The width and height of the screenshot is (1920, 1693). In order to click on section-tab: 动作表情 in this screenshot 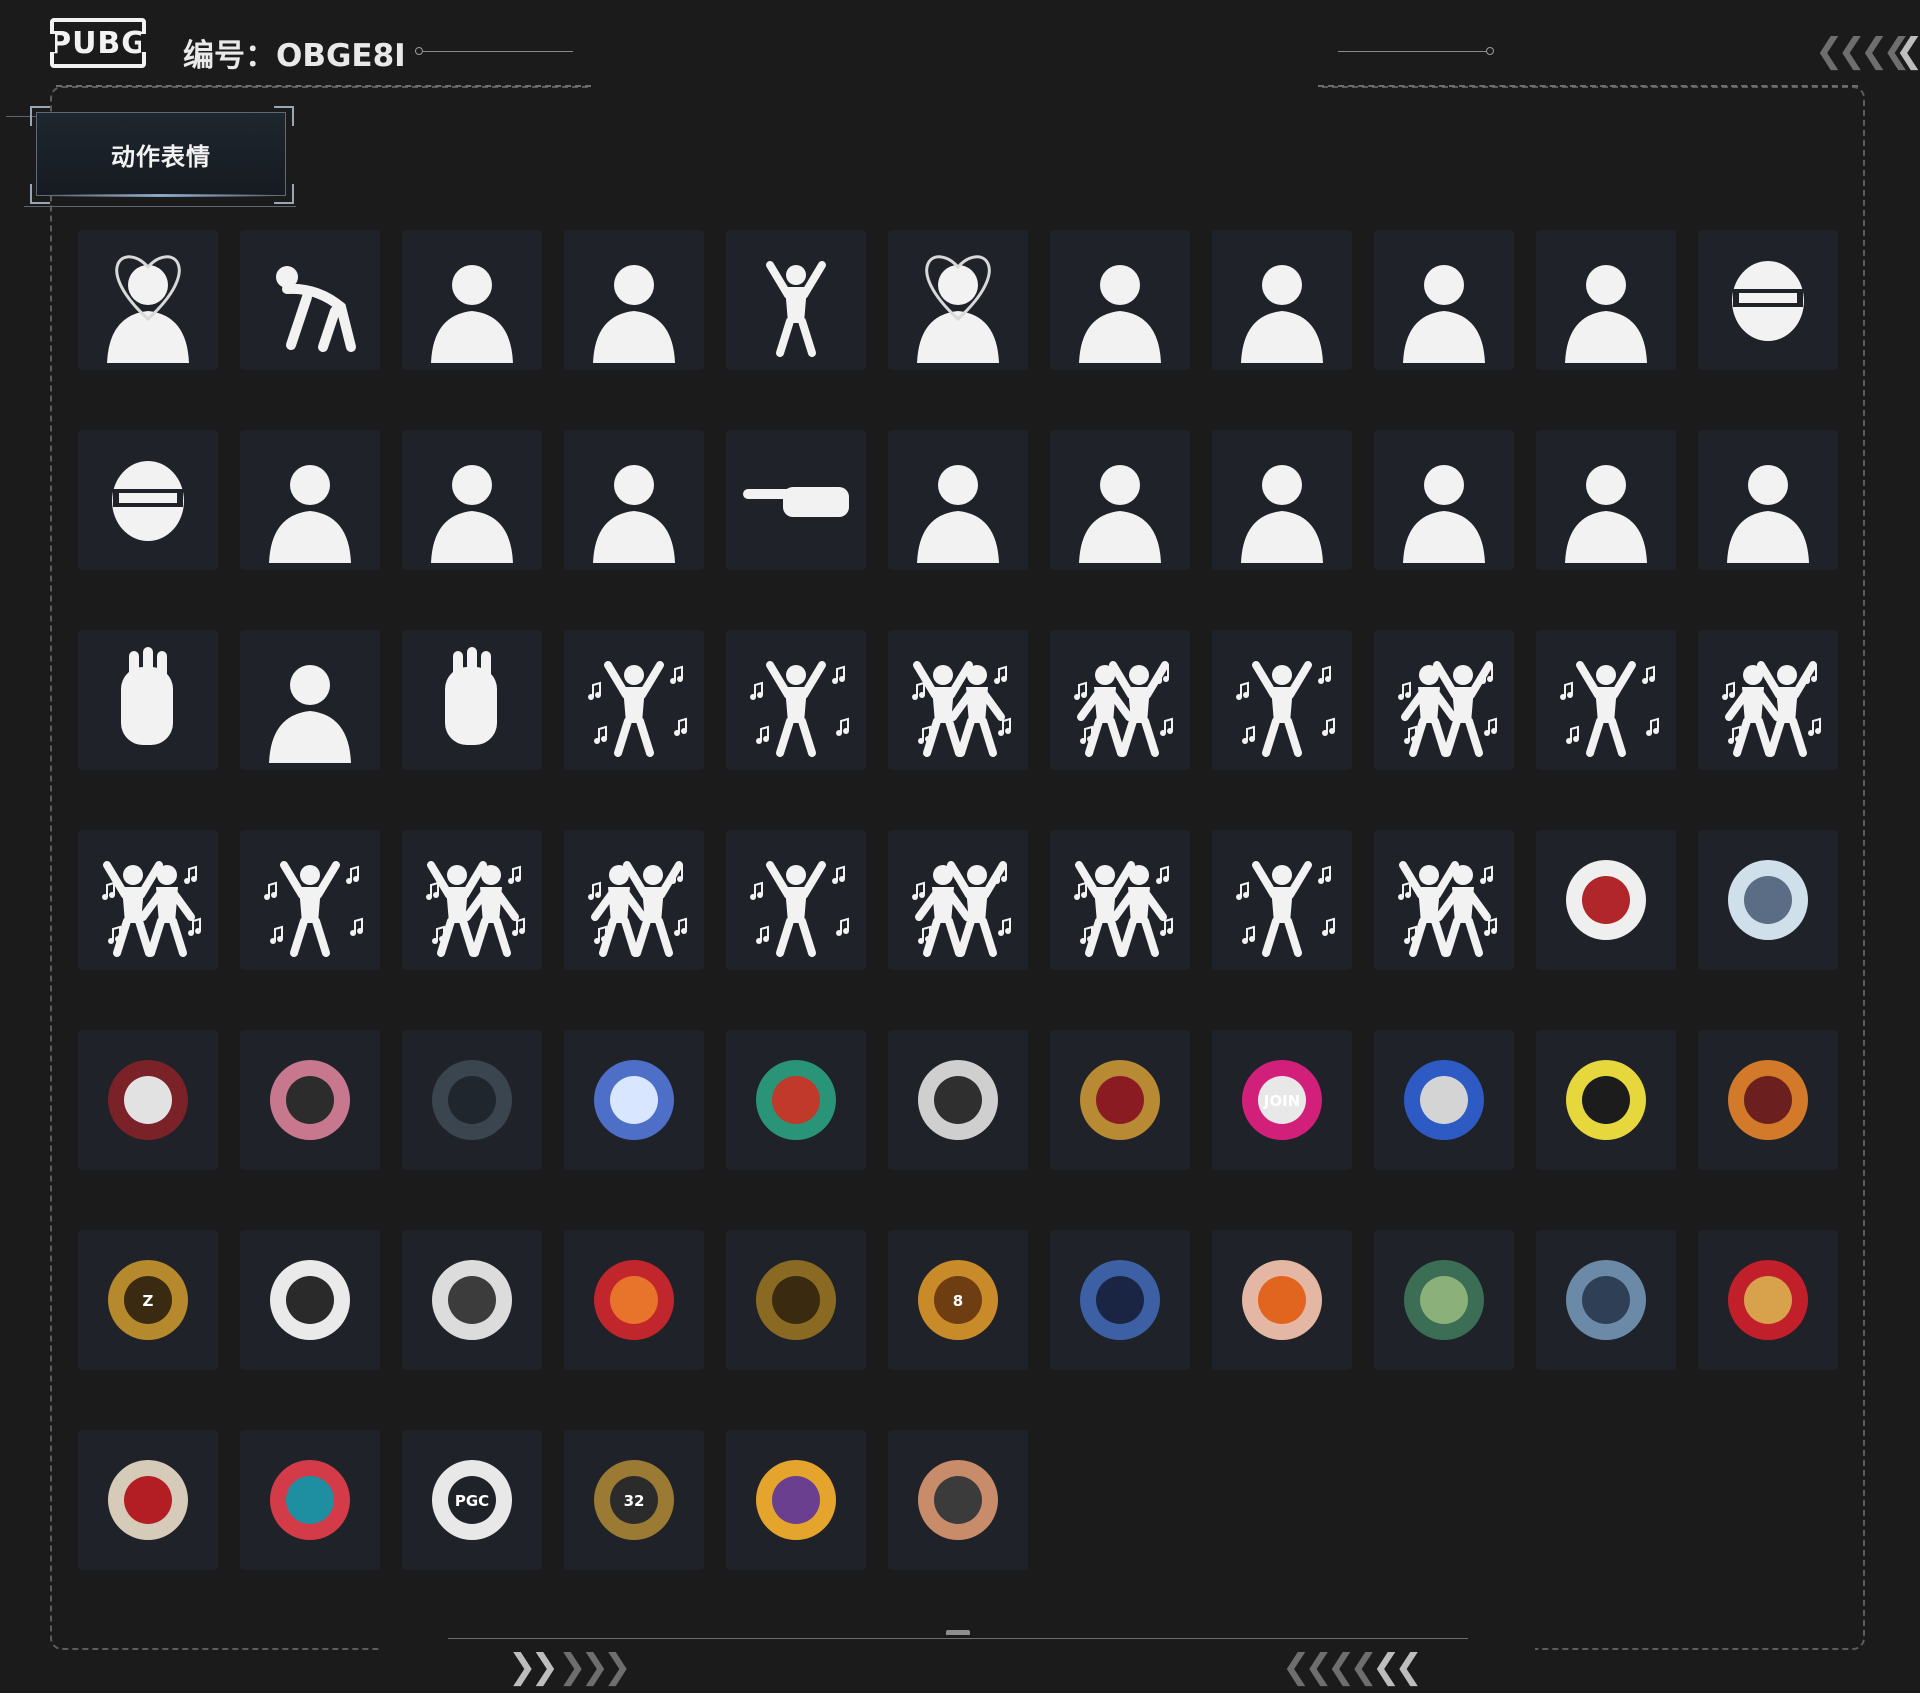, I will do `click(161, 154)`.